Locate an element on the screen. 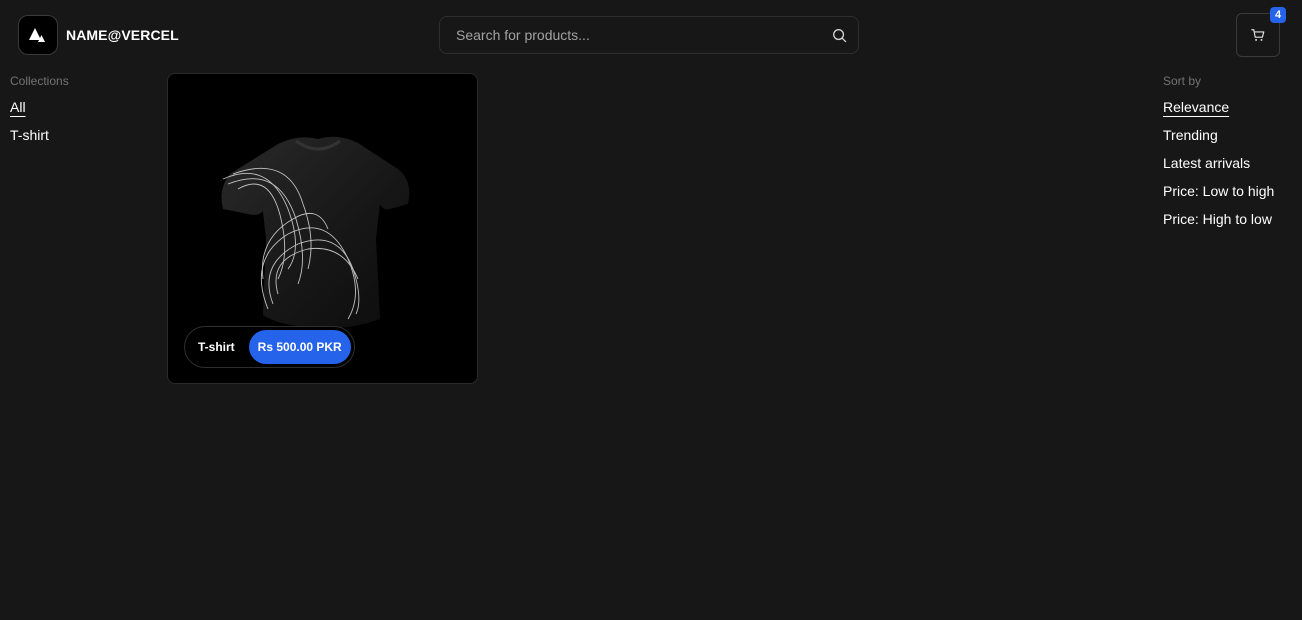 This screenshot has width=1302, height=620. product-card: T-shirt Rs 500.00 PKR is located at coordinates (322, 228).